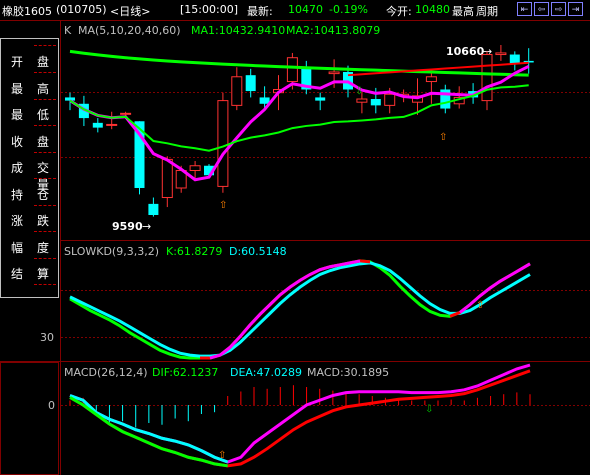  Describe the element at coordinates (258, 251) in the screenshot. I see `kd-d-value: D:60.5148` at that location.